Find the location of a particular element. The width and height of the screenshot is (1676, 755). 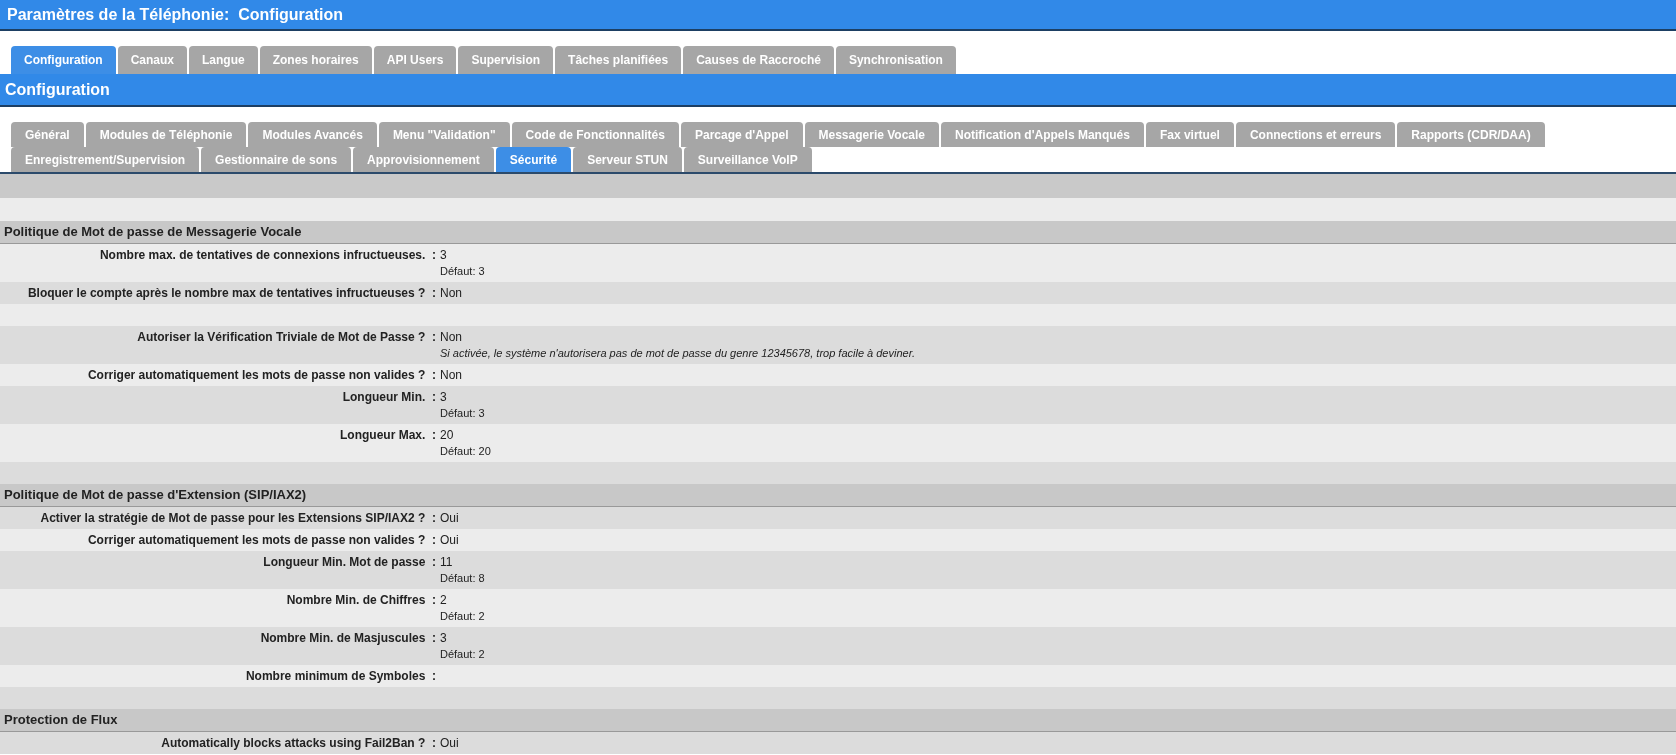

section-heading: Politique de Mot de passe de Messagerie Vocale is located at coordinates (838, 232).